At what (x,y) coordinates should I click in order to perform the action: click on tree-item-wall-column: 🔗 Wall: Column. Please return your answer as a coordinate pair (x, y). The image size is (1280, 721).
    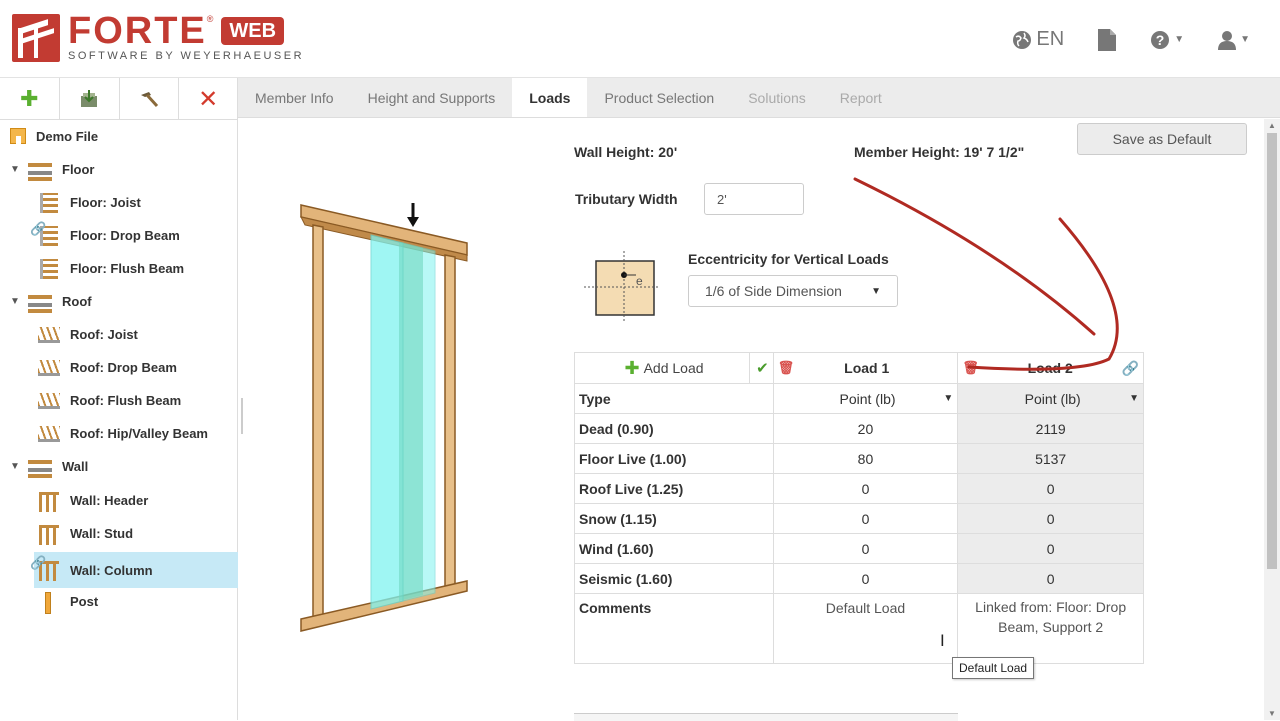
    Looking at the image, I should click on (134, 570).